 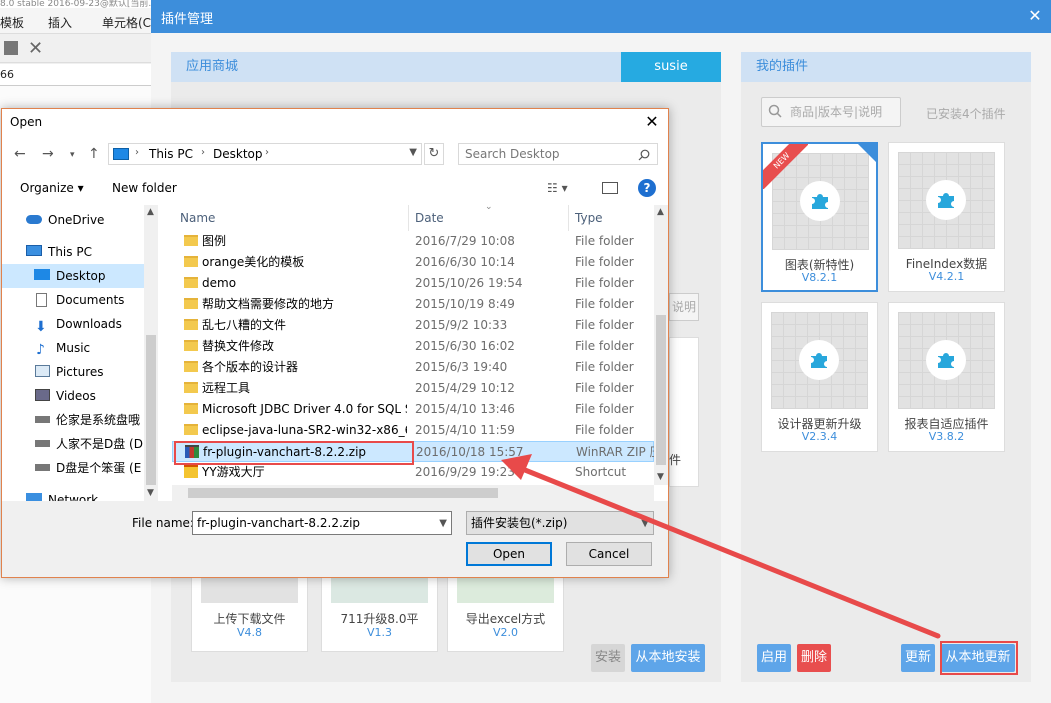 I want to click on sidebar-item-this-pc: This PC, so click(x=73, y=252).